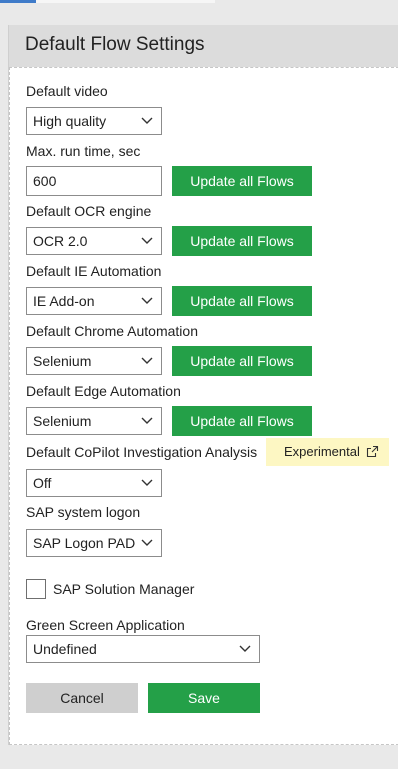 The height and width of the screenshot is (769, 398). Describe the element at coordinates (83, 512) in the screenshot. I see `sap-logon-label: SAP system logon` at that location.